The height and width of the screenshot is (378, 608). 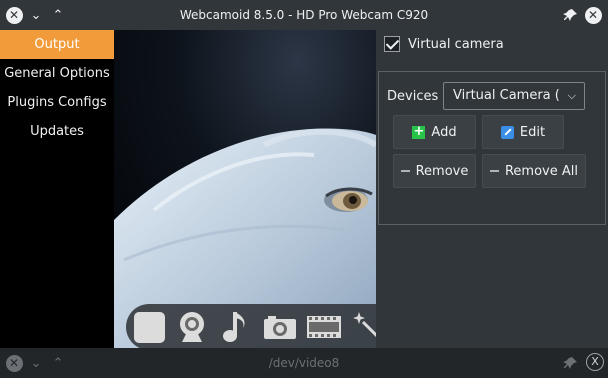 I want to click on add-button: + Add, so click(x=434, y=132).